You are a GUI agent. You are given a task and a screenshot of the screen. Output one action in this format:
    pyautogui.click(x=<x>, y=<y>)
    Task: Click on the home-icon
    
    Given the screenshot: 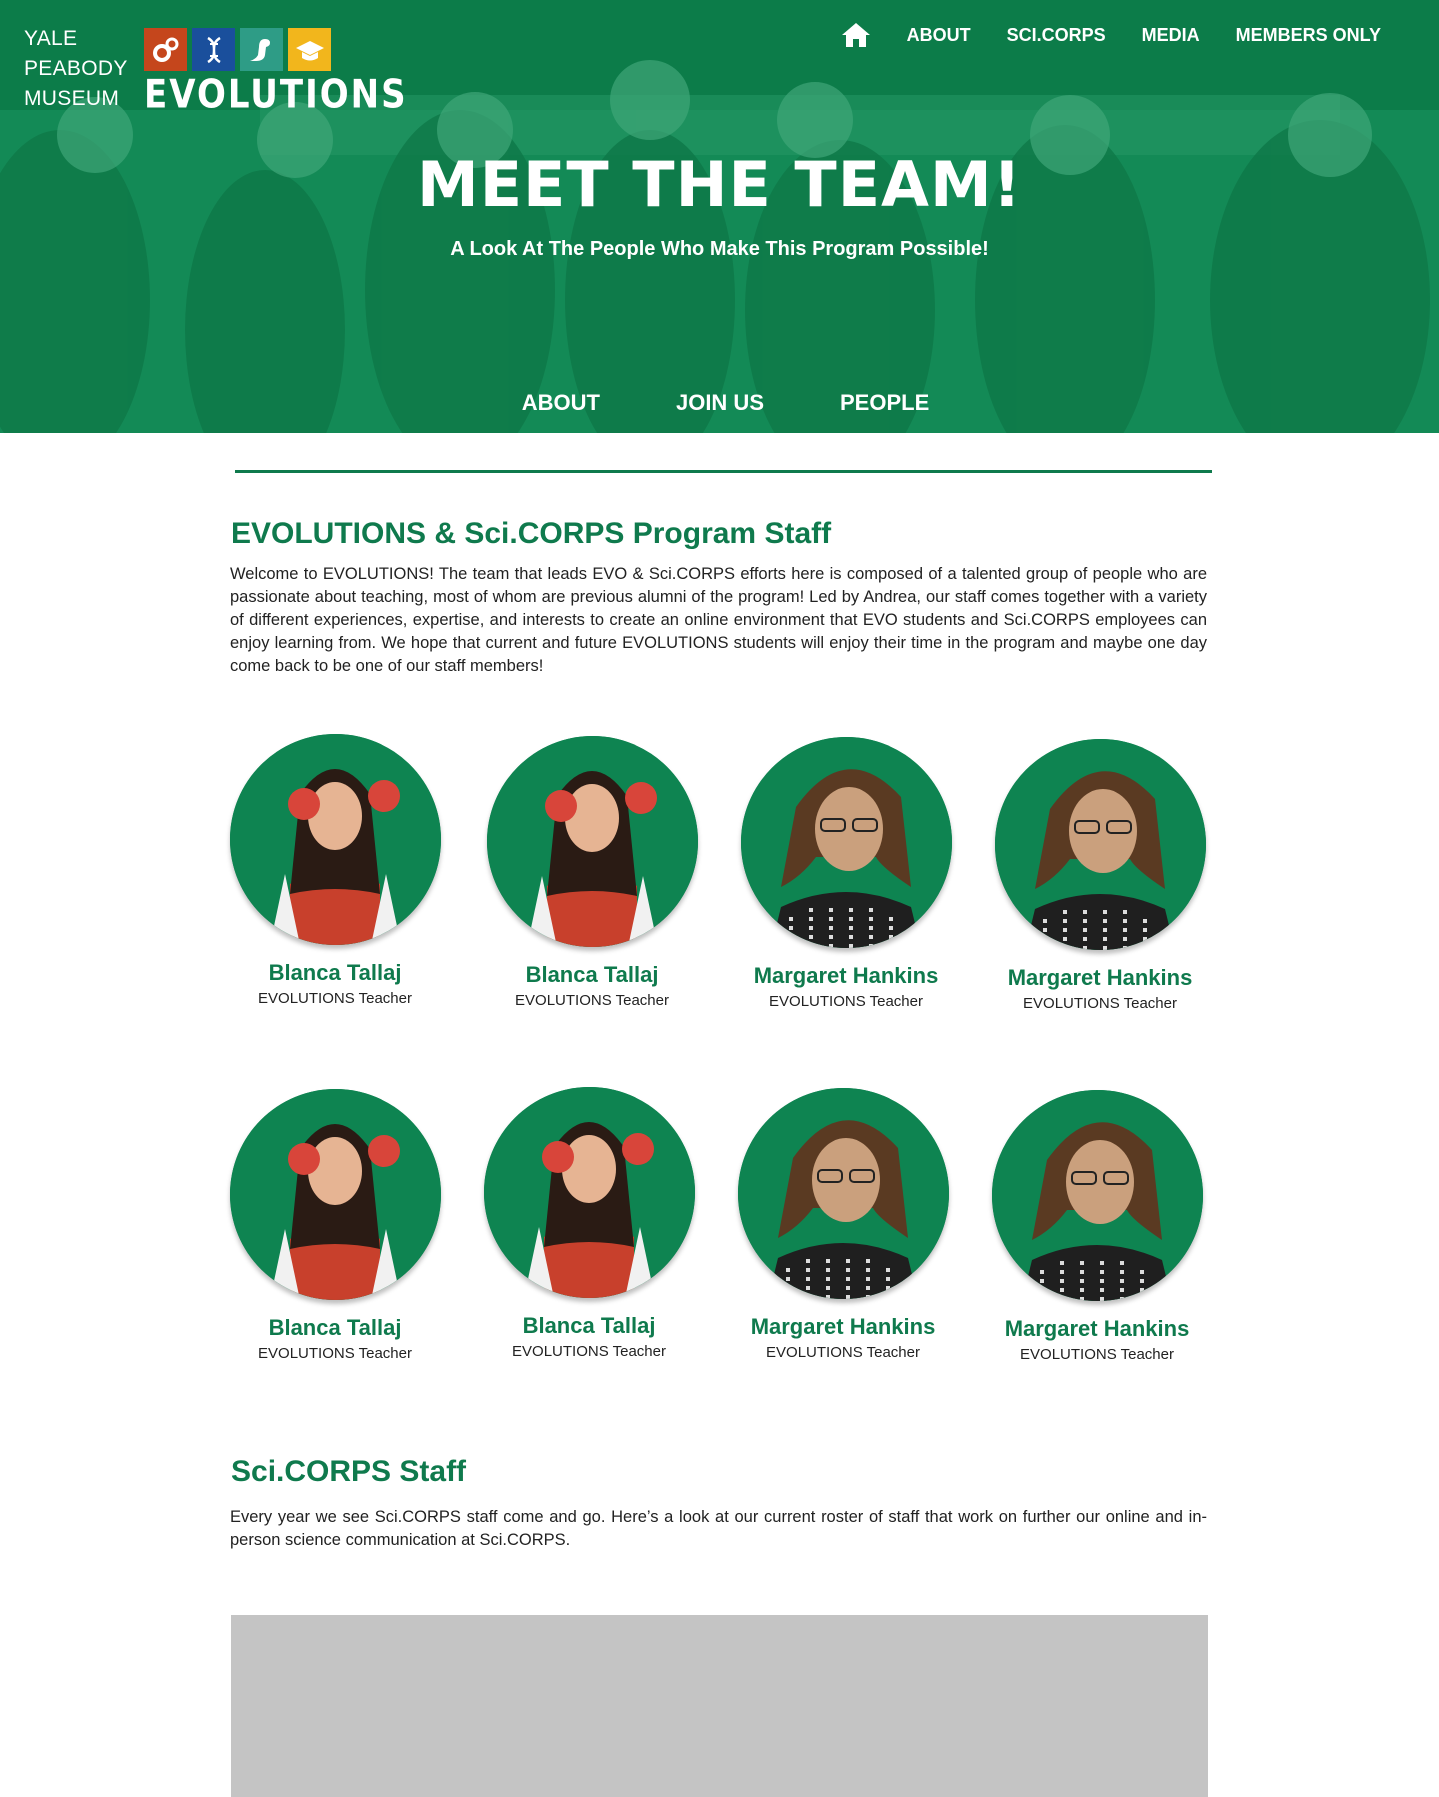 What is the action you would take?
    pyautogui.click(x=856, y=35)
    